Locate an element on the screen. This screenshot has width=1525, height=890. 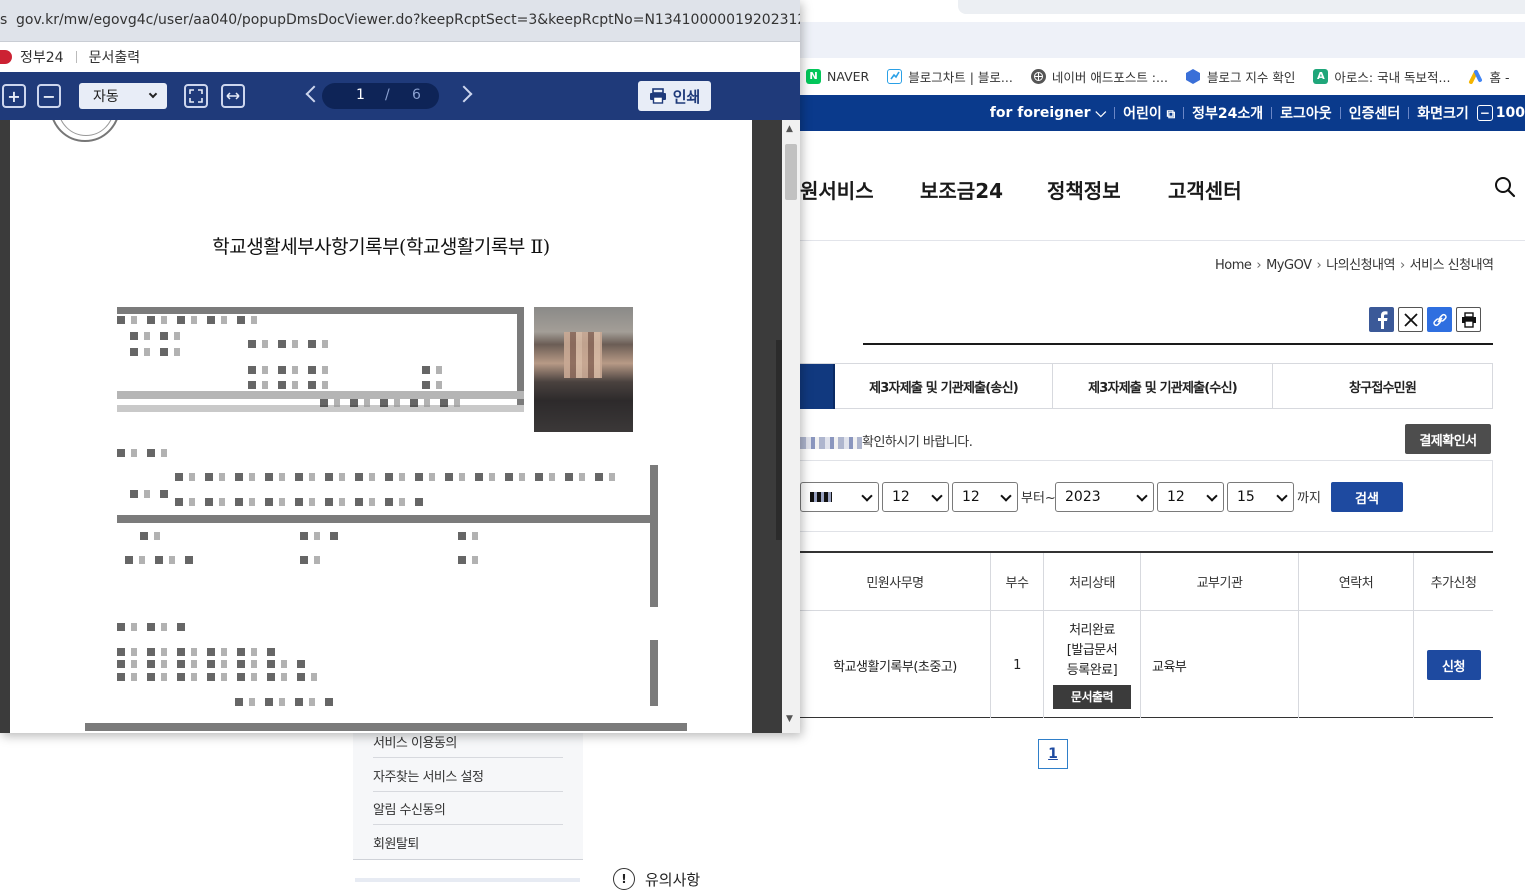
site-info-icon: s is located at coordinates (3, 20).